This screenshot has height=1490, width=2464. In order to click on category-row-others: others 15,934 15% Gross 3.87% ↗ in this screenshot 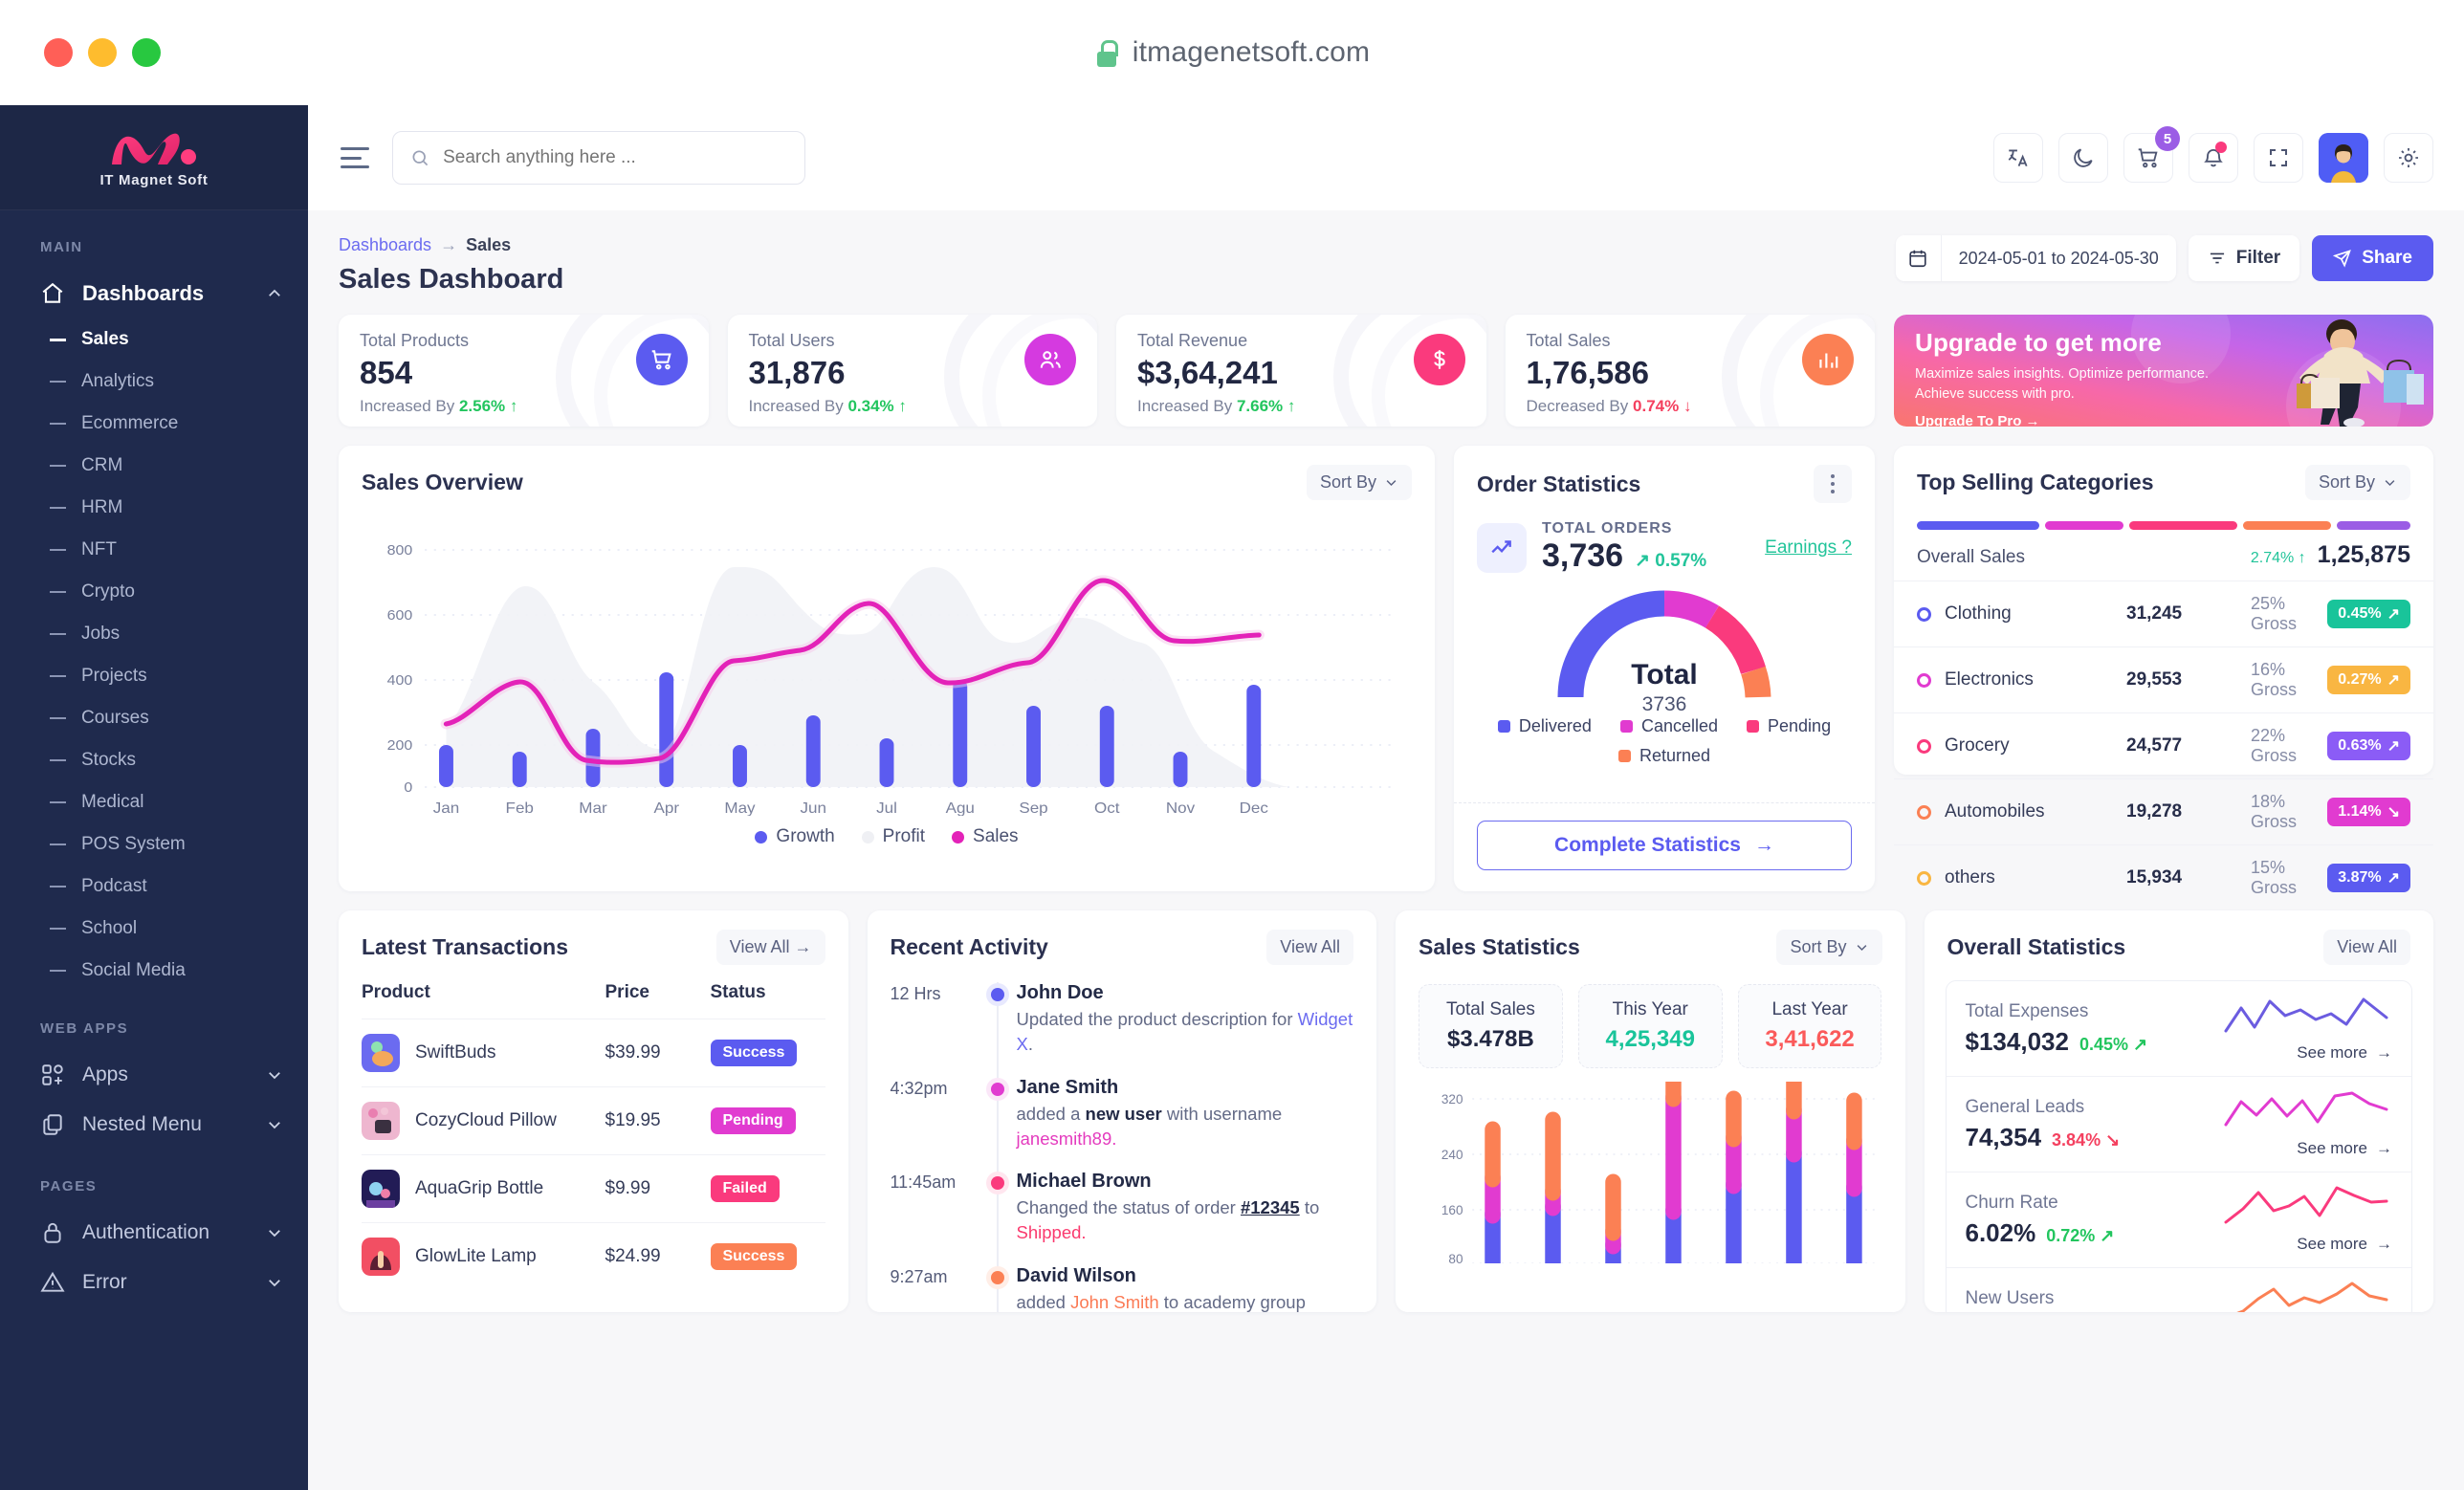, I will do `click(2163, 877)`.